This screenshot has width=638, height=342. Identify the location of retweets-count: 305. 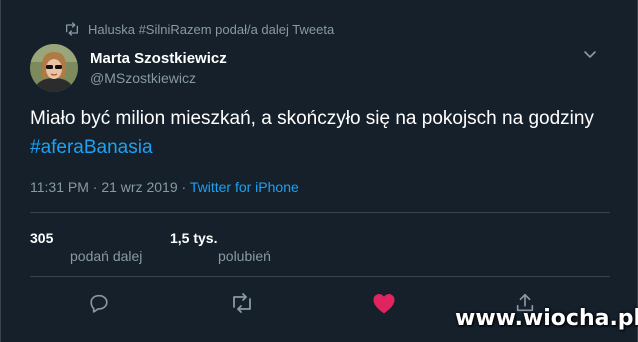
(41, 238).